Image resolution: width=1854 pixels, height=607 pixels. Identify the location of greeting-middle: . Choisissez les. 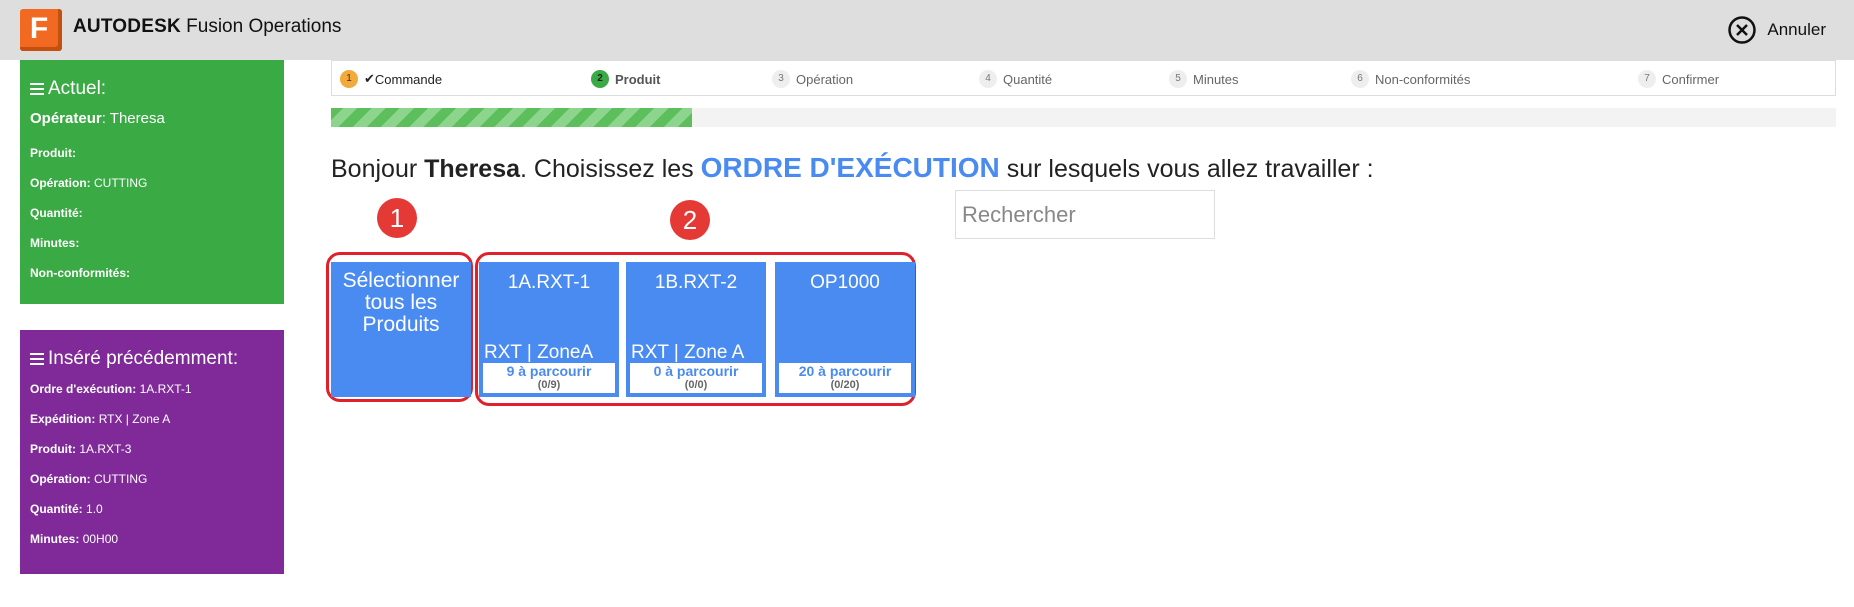
(610, 169).